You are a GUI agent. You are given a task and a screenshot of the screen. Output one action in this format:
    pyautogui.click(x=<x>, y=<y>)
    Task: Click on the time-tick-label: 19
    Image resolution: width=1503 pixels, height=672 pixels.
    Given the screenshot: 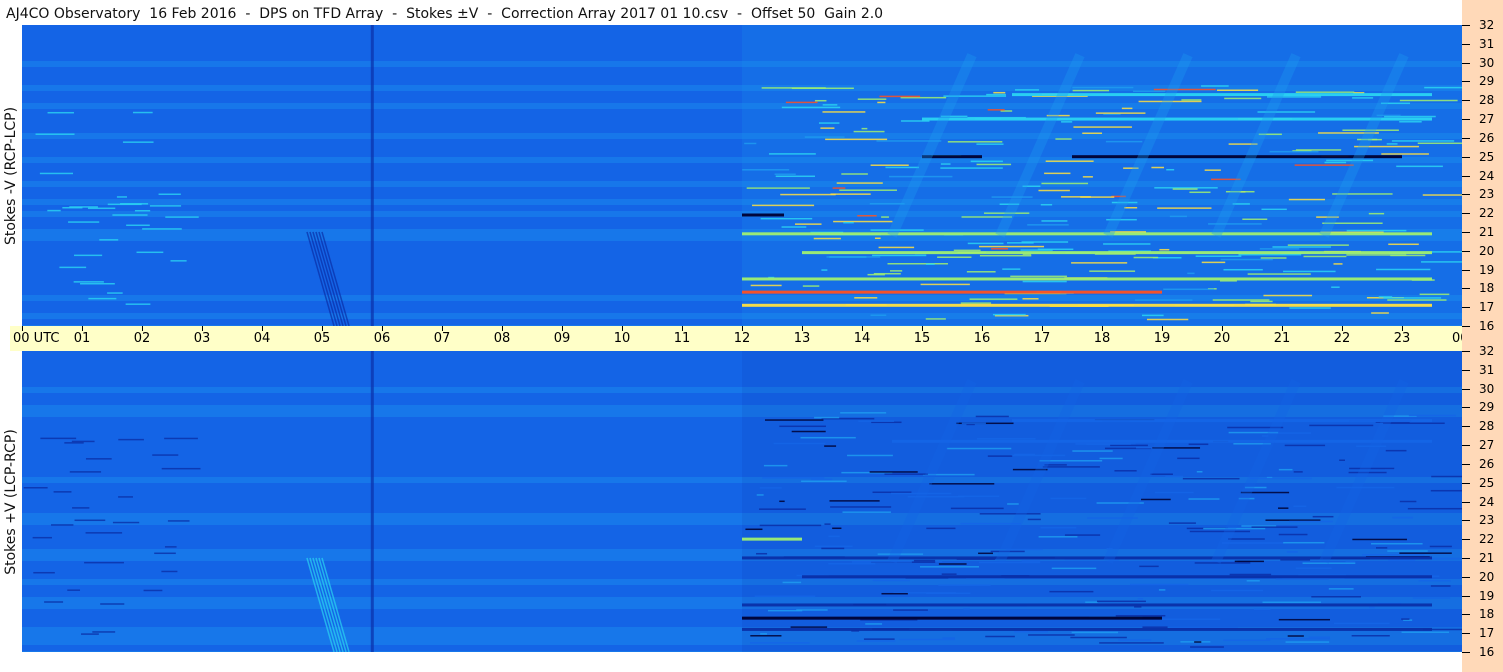 What is the action you would take?
    pyautogui.click(x=1162, y=338)
    